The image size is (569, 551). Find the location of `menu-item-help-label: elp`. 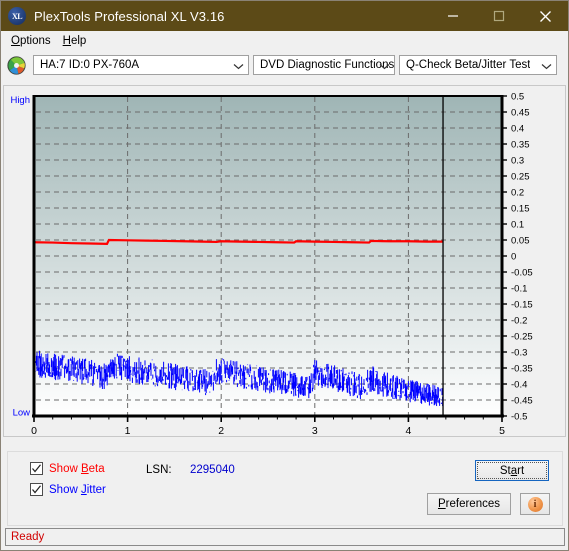

menu-item-help-label: elp is located at coordinates (78, 40).